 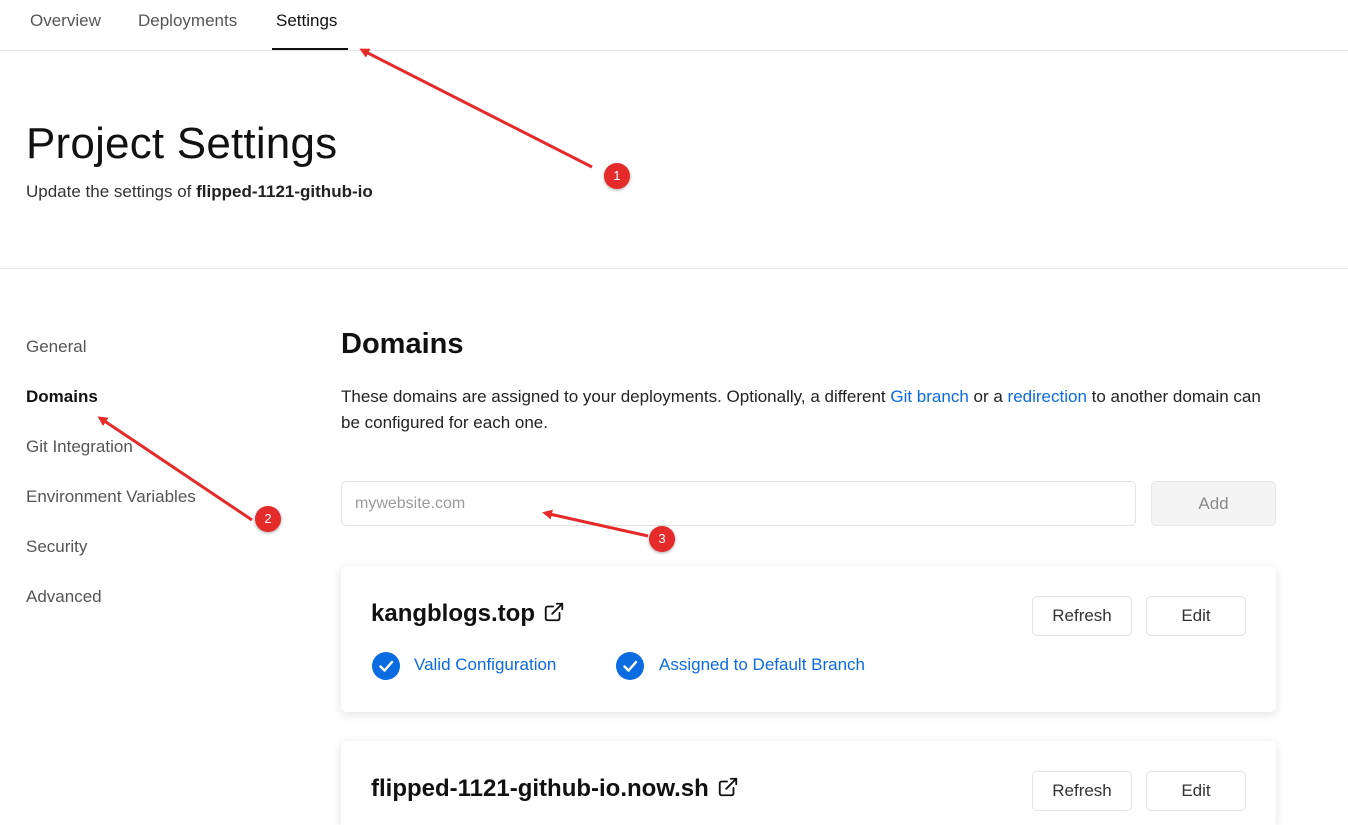 I want to click on tab-overview: Overview, so click(x=65, y=25).